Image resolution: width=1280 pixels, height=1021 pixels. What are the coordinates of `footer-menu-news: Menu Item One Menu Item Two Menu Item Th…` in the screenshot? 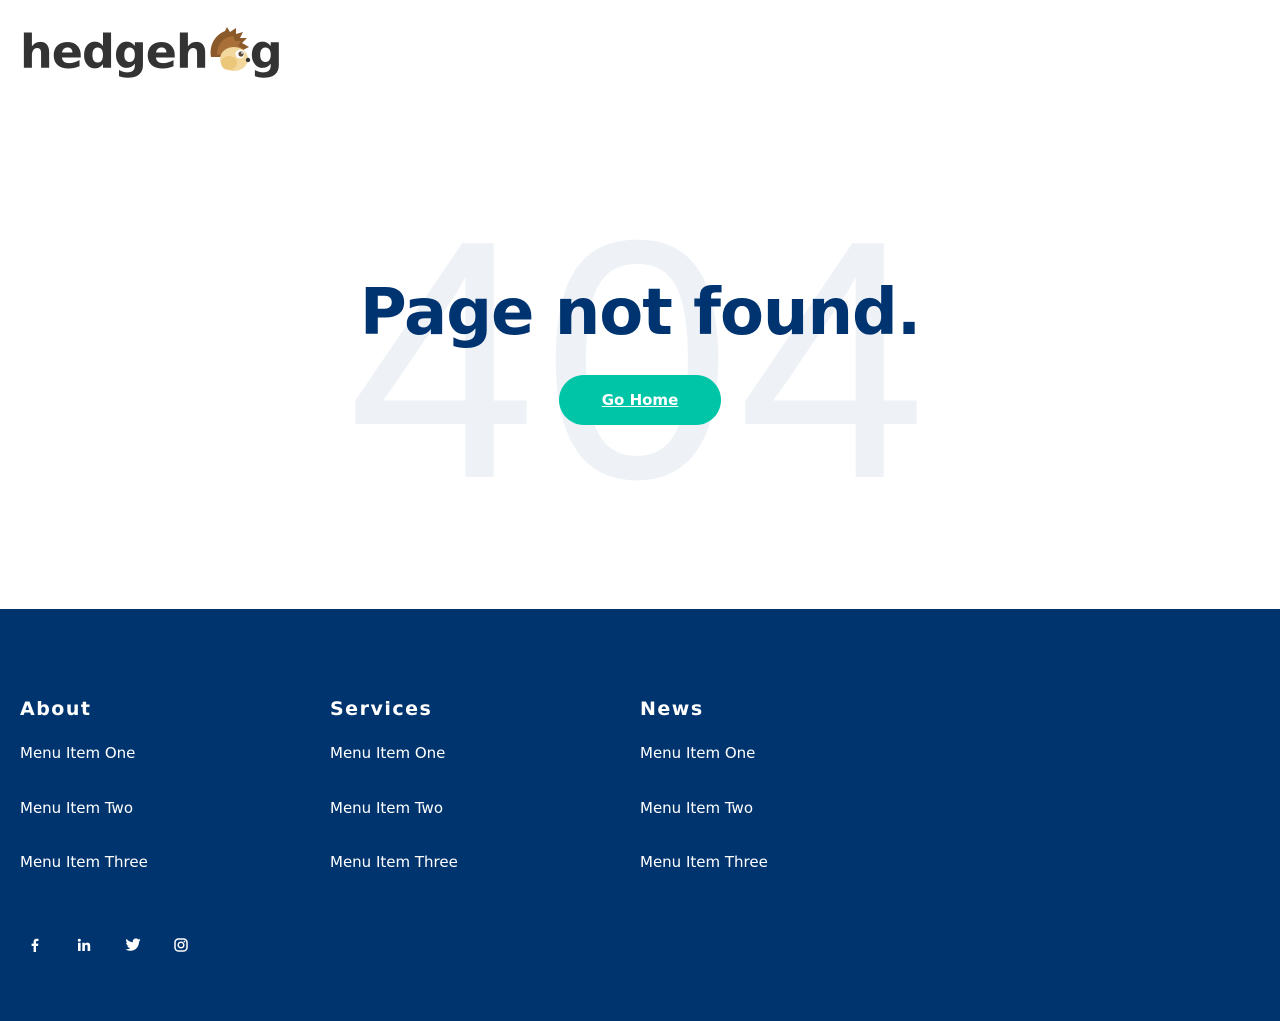 It's located at (780, 825).